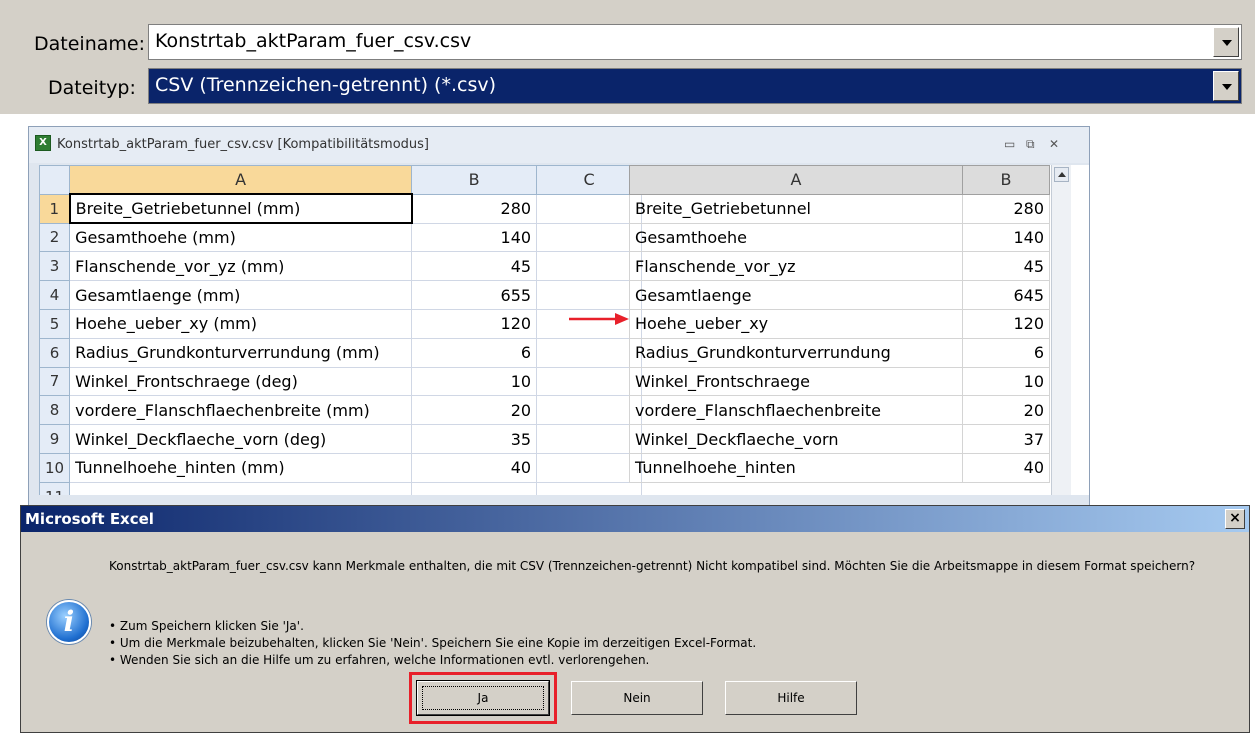  Describe the element at coordinates (241, 488) in the screenshot. I see `cell-a` at that location.